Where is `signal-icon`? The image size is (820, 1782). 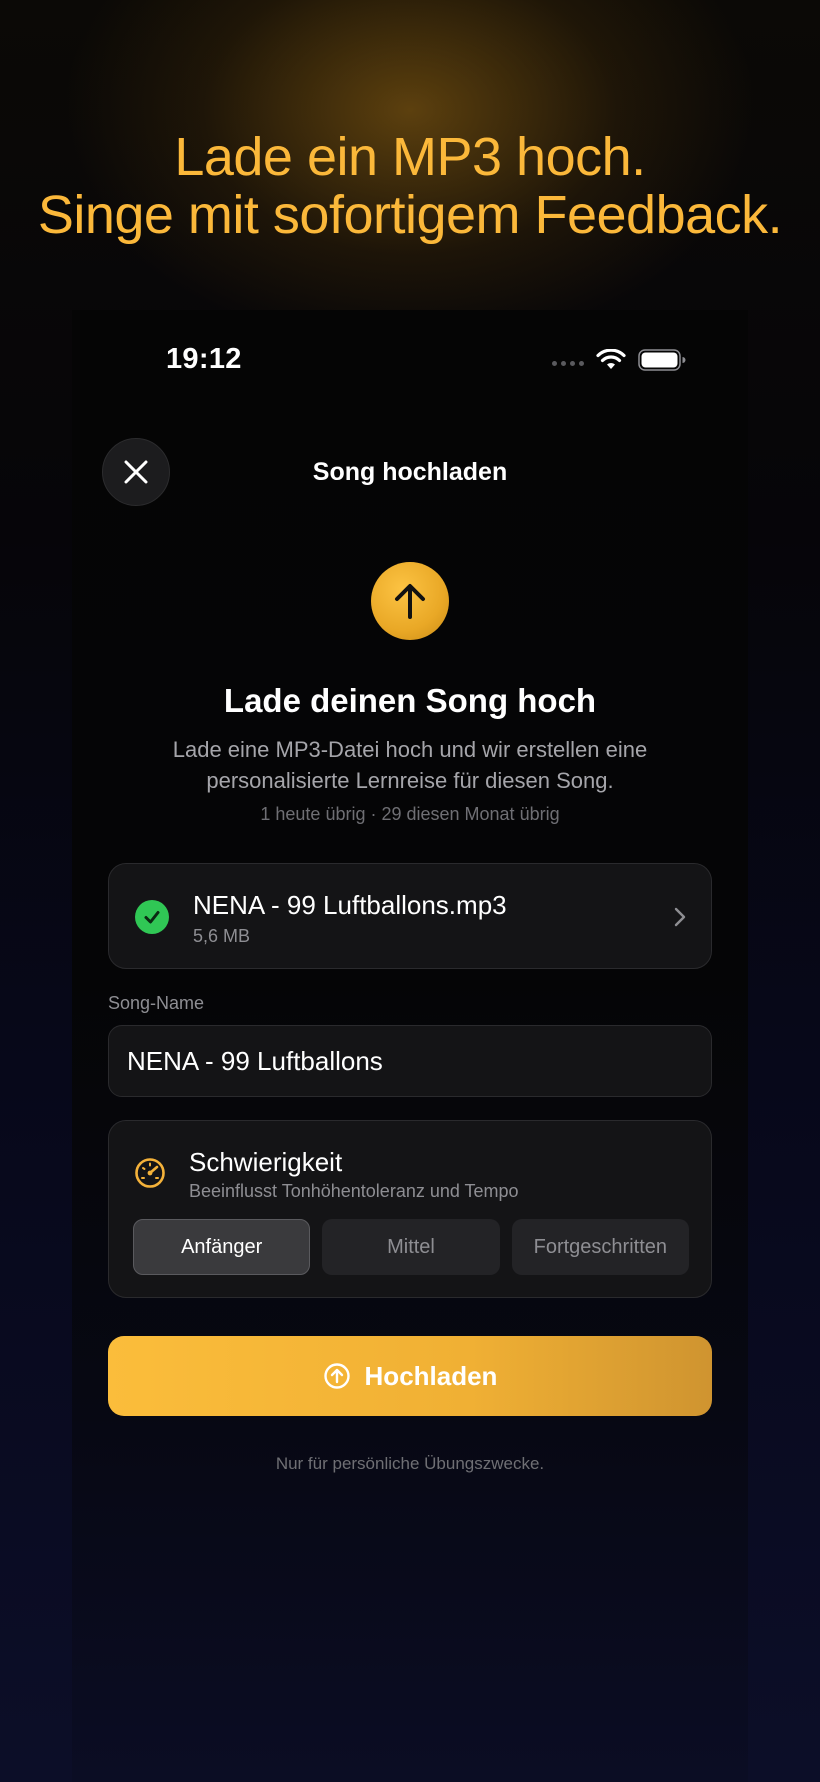
signal-icon is located at coordinates (568, 363).